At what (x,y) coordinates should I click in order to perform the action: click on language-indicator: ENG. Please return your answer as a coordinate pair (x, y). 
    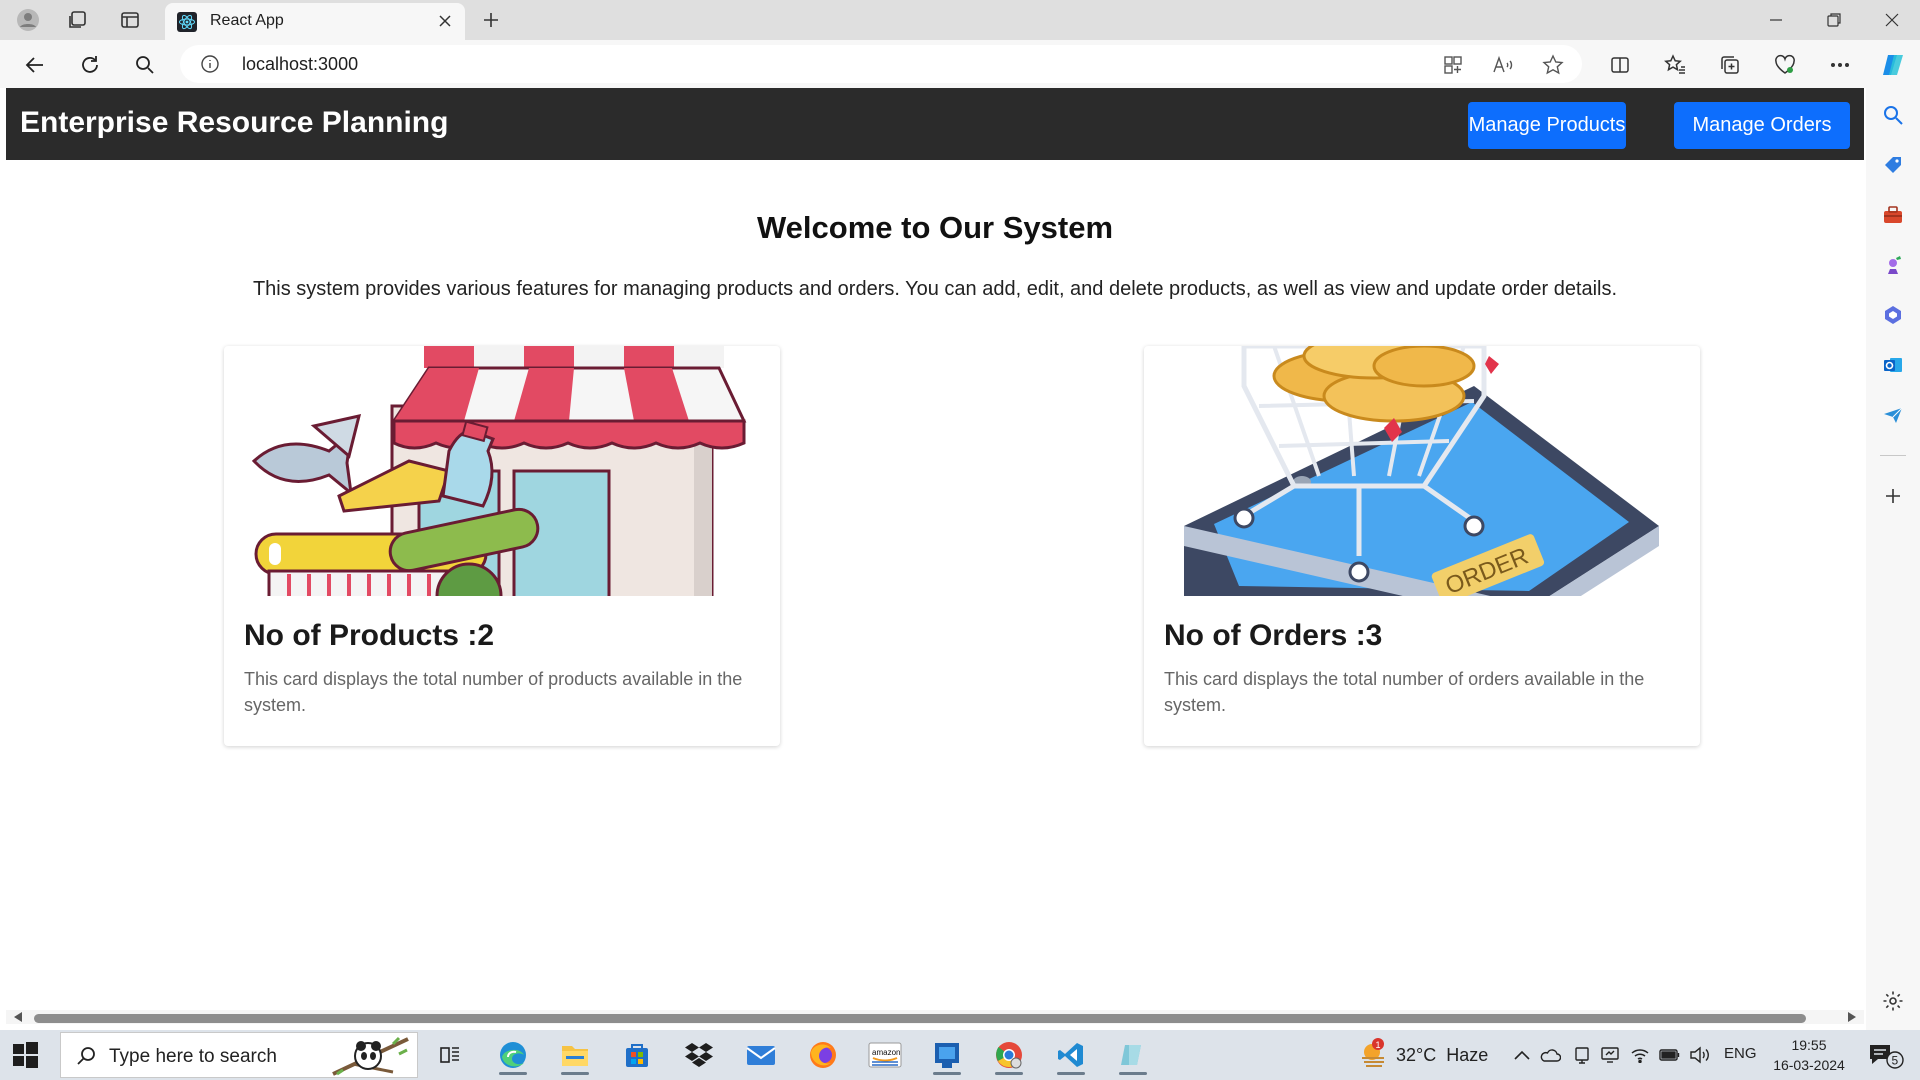
    Looking at the image, I should click on (1740, 1053).